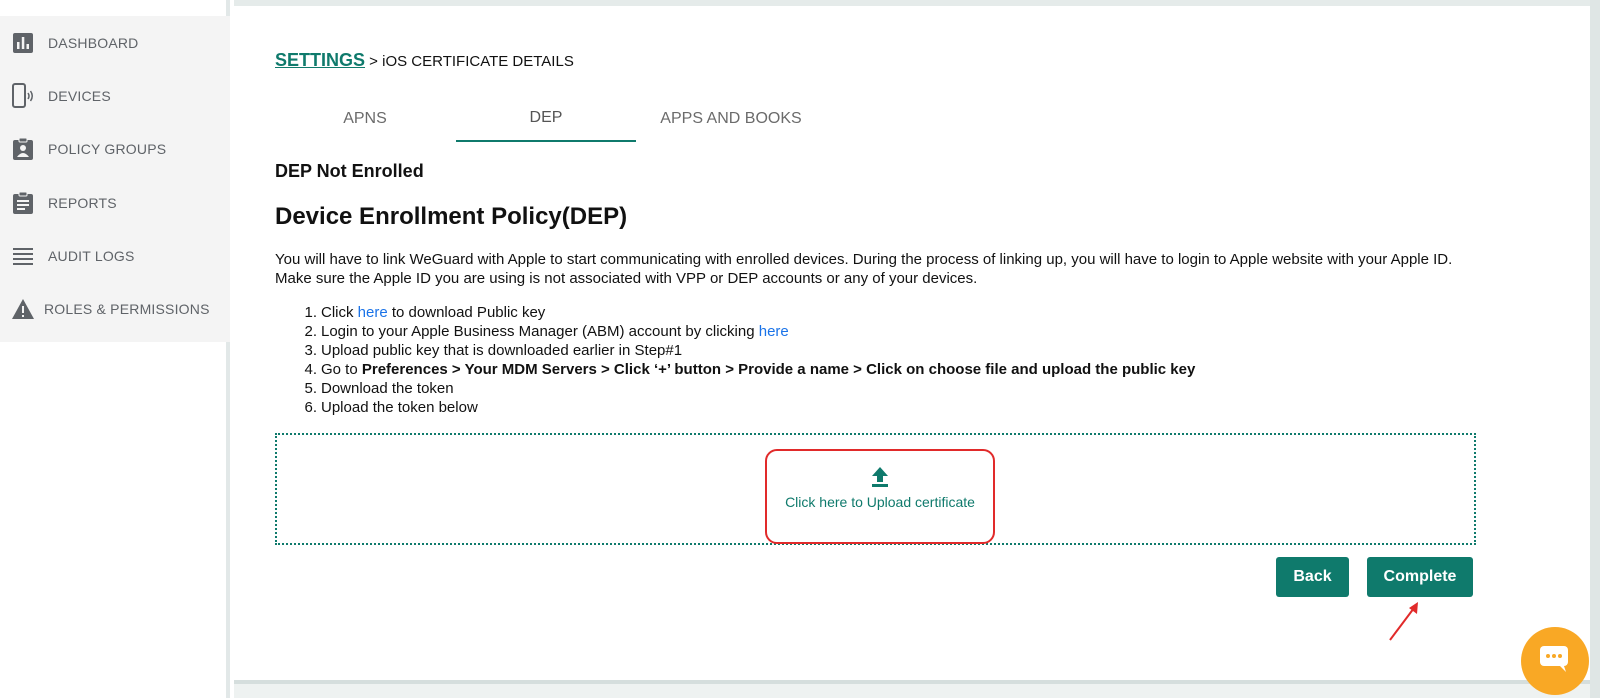 The image size is (1600, 698). What do you see at coordinates (912, 689) in the screenshot?
I see `footer` at bounding box center [912, 689].